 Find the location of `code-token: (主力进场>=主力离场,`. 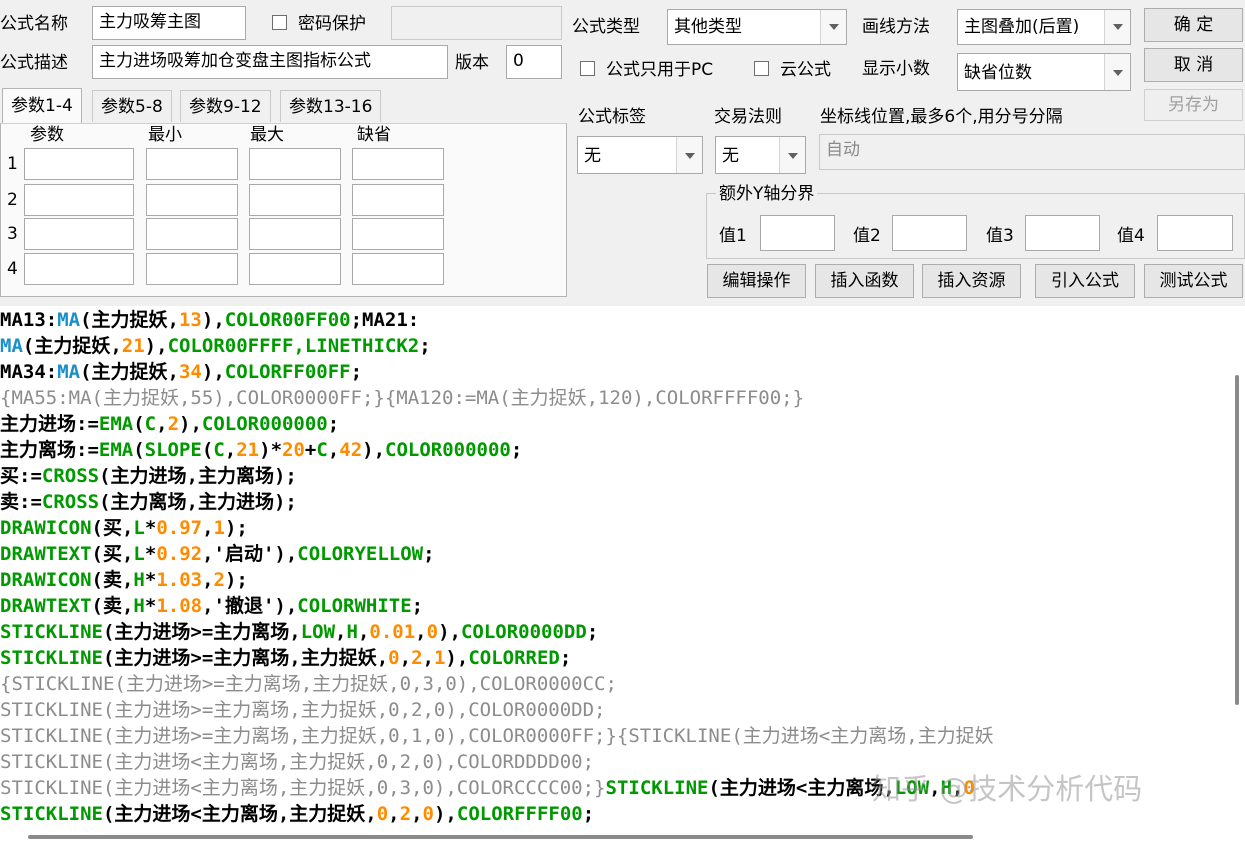

code-token: (主力进场>=主力离场, is located at coordinates (201, 632).